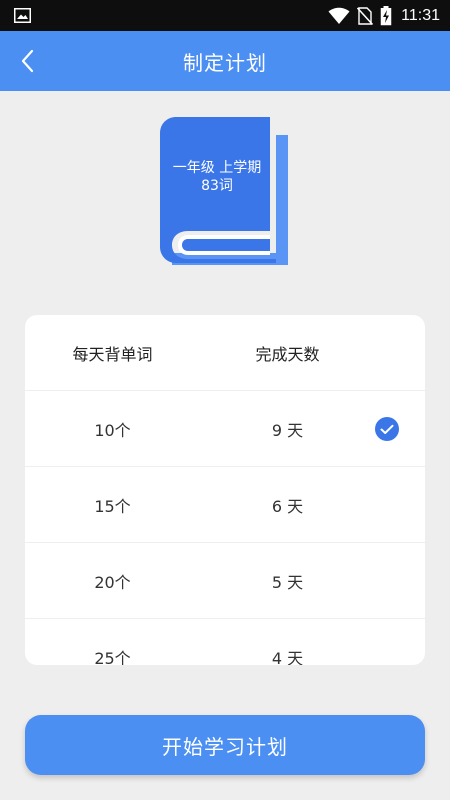  What do you see at coordinates (112, 430) in the screenshot?
I see `words-per-day-value: 10个` at bounding box center [112, 430].